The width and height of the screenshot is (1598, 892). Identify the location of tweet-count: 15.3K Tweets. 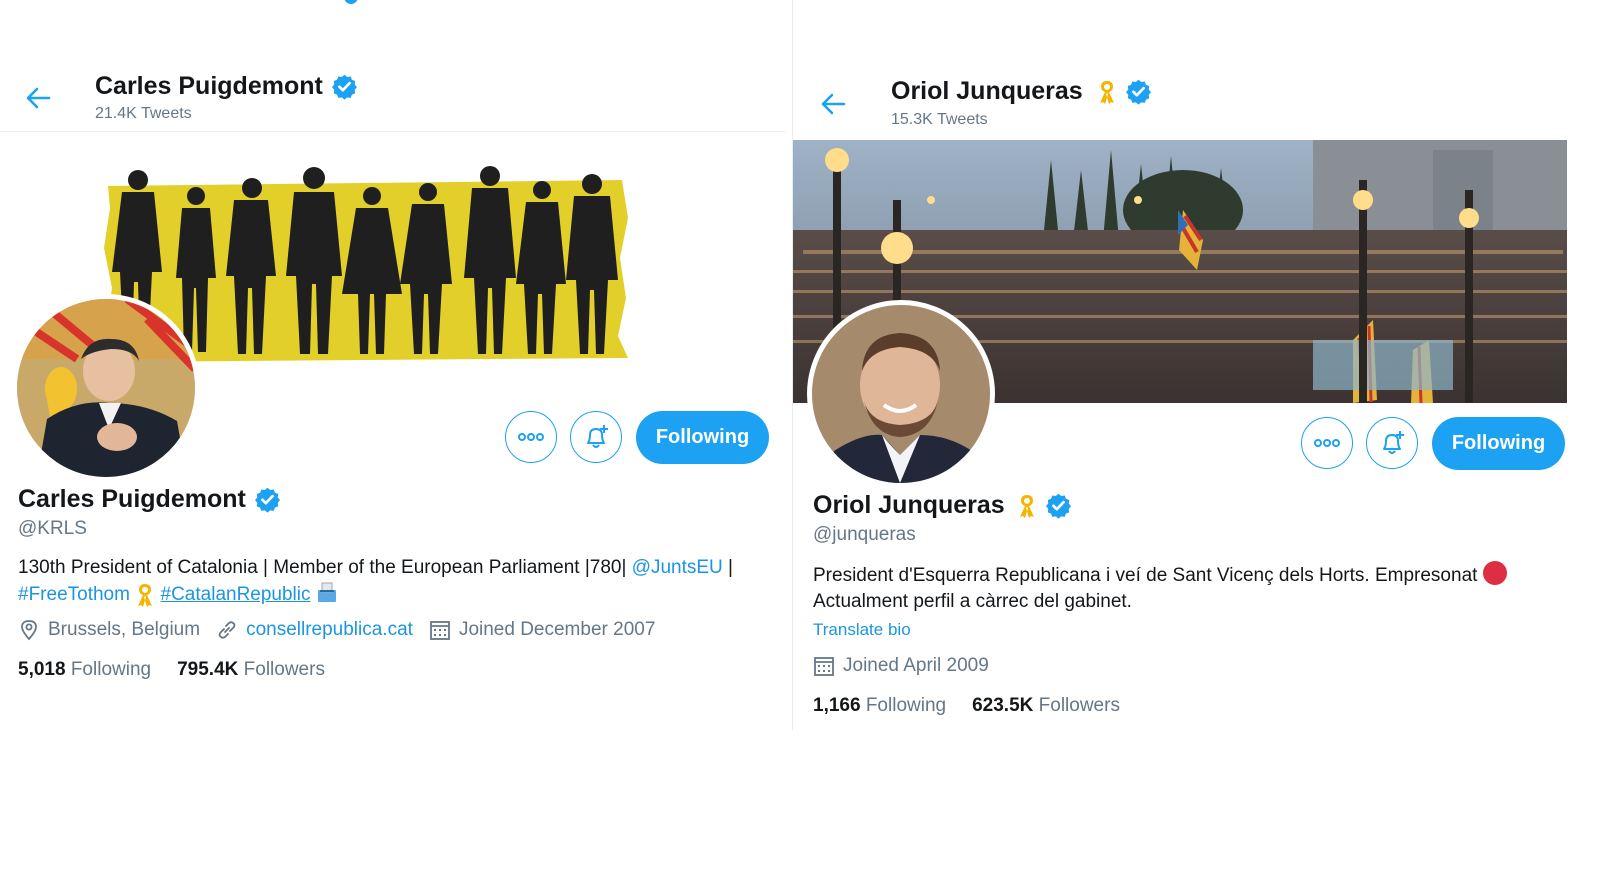
(939, 119).